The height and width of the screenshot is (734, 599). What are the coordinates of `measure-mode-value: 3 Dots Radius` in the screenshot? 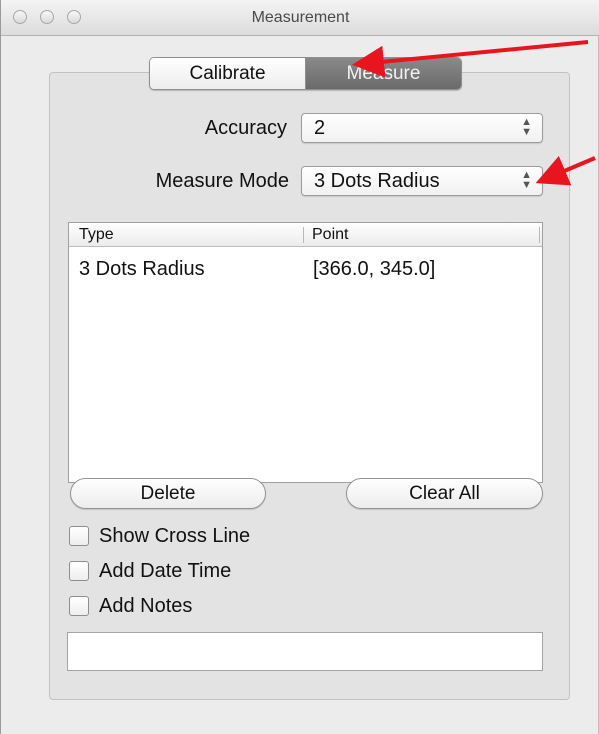 It's located at (377, 180).